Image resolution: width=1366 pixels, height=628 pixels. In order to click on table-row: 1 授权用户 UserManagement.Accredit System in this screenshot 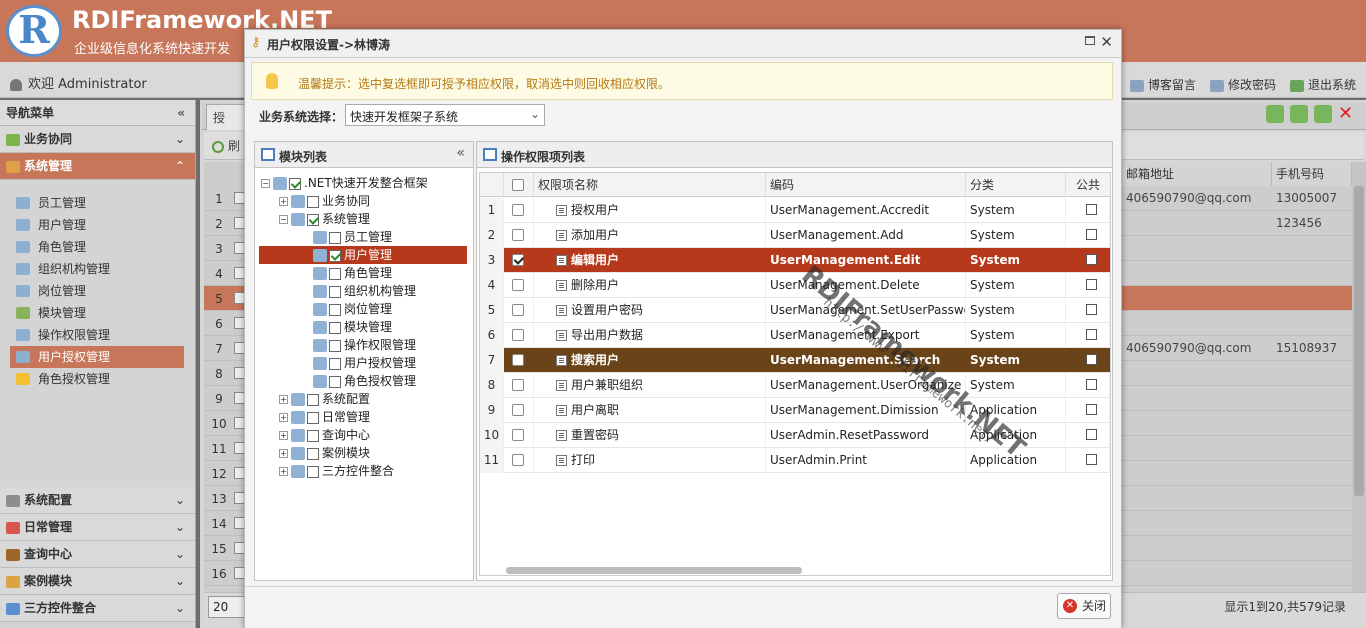, I will do `click(795, 210)`.